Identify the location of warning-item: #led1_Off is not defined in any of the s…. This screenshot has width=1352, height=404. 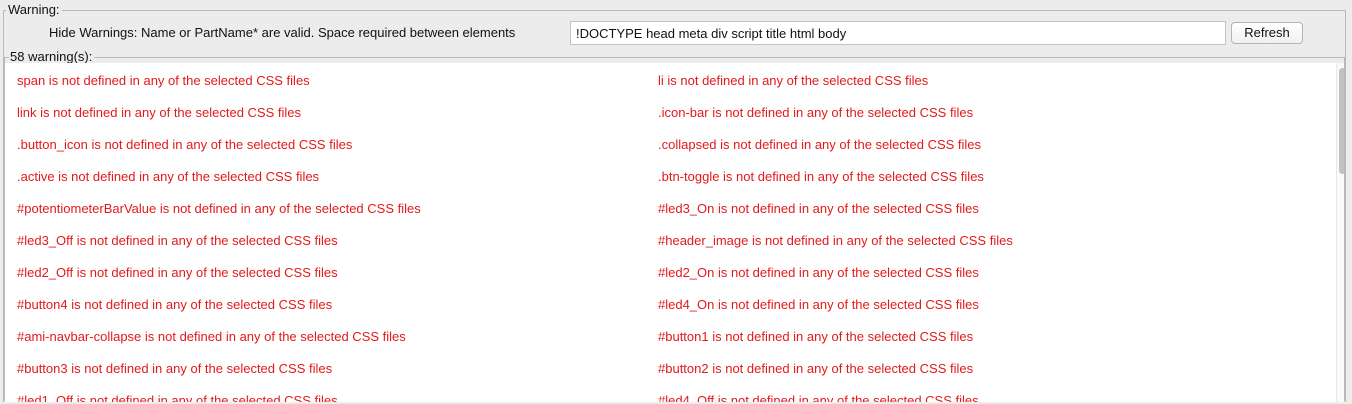
(177, 397).